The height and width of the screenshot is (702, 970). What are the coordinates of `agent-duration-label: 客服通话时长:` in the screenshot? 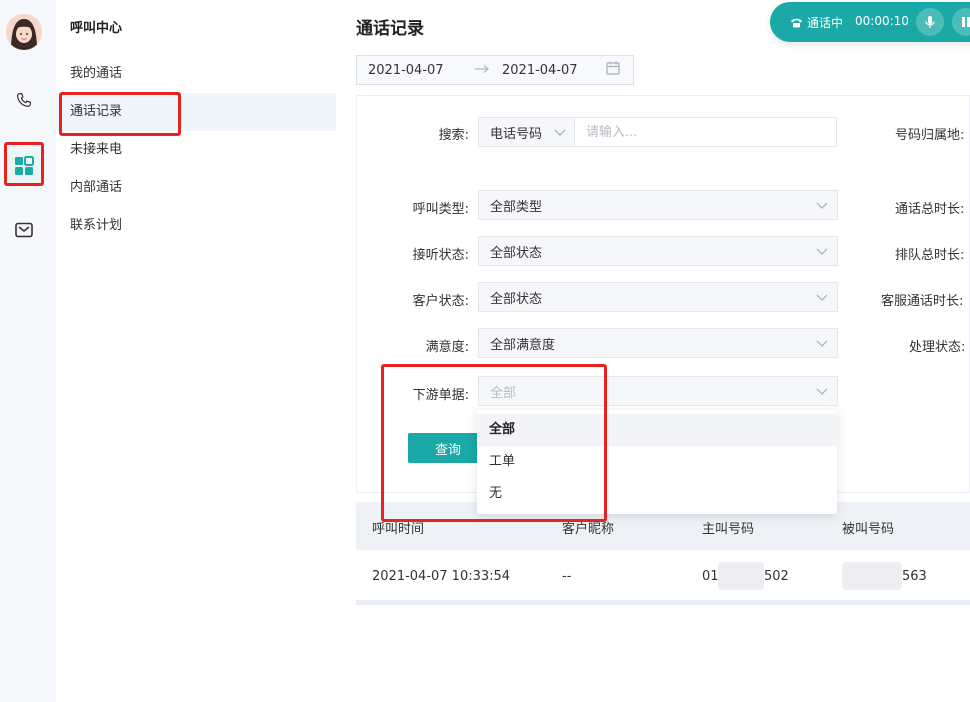 It's located at (922, 301).